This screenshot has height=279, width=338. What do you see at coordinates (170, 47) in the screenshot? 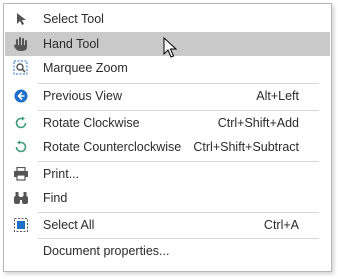
I see `mouse-pointer-icon` at bounding box center [170, 47].